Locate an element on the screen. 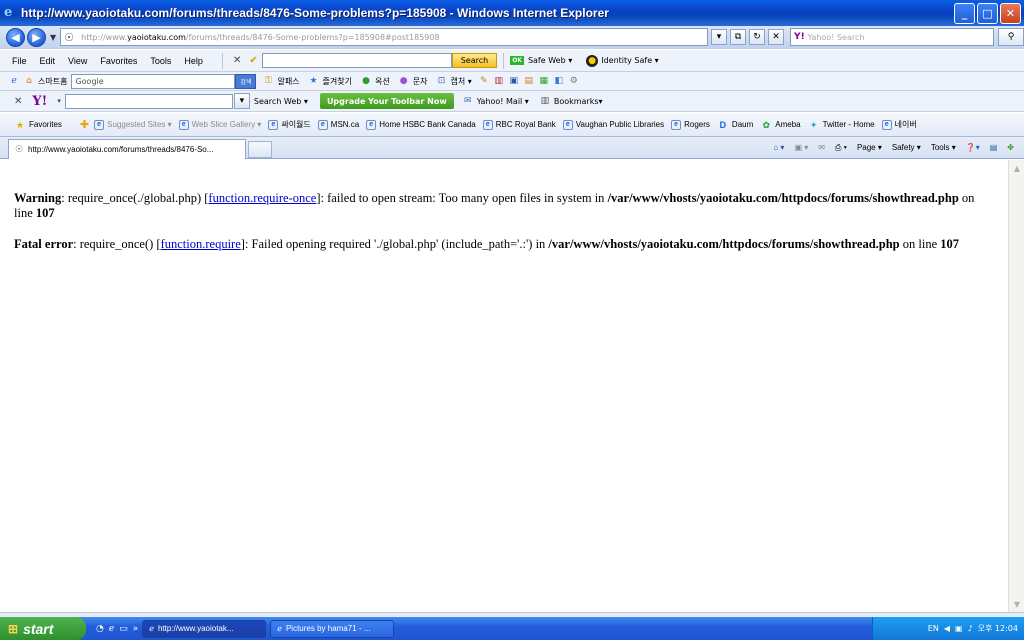 The width and height of the screenshot is (1024, 640). yahoo-mail-button: ✉ Yahoo! Mail ▾ is located at coordinates (495, 101).